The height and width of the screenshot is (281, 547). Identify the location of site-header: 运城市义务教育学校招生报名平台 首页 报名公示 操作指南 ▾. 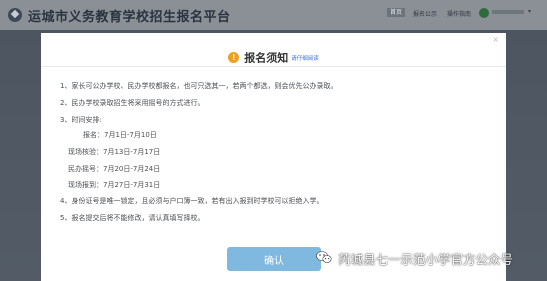
(273, 15).